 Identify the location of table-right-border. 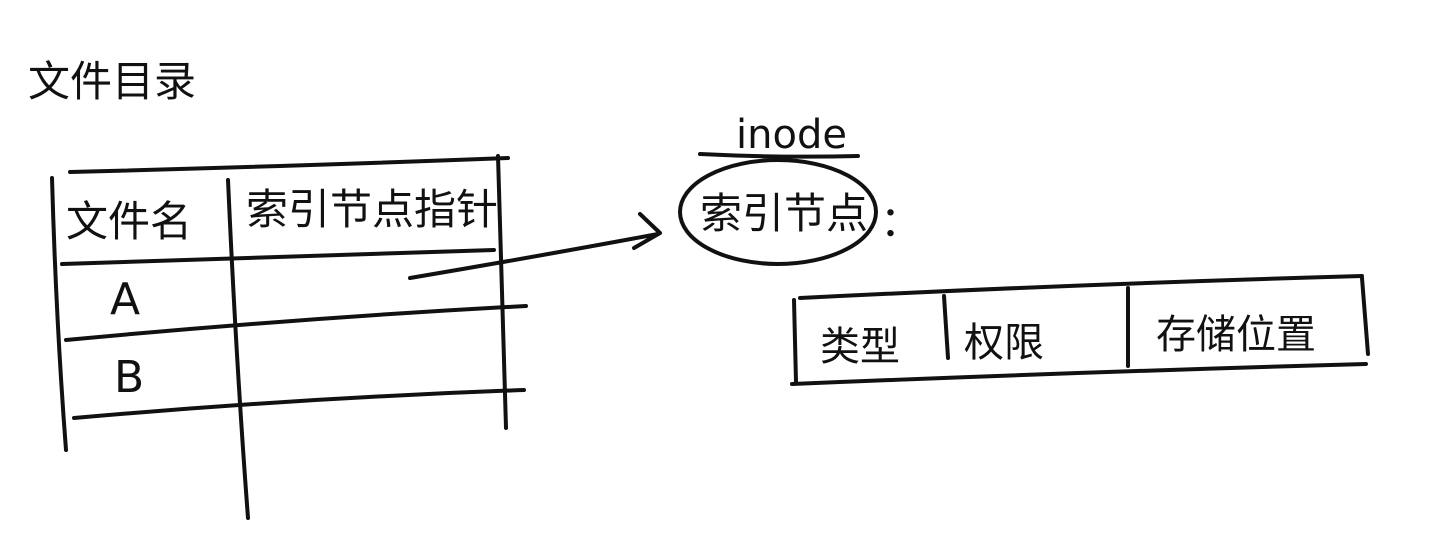
(502, 292).